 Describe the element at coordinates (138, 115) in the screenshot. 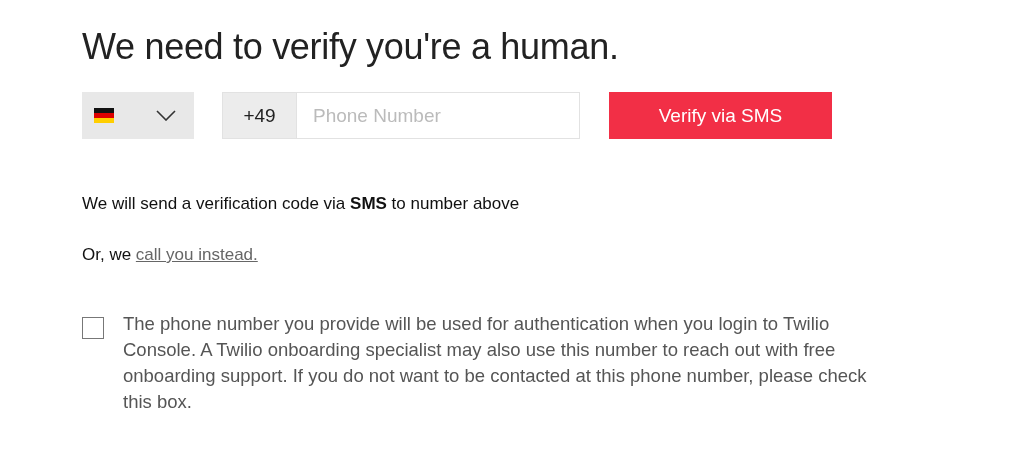

I see `country-select` at that location.